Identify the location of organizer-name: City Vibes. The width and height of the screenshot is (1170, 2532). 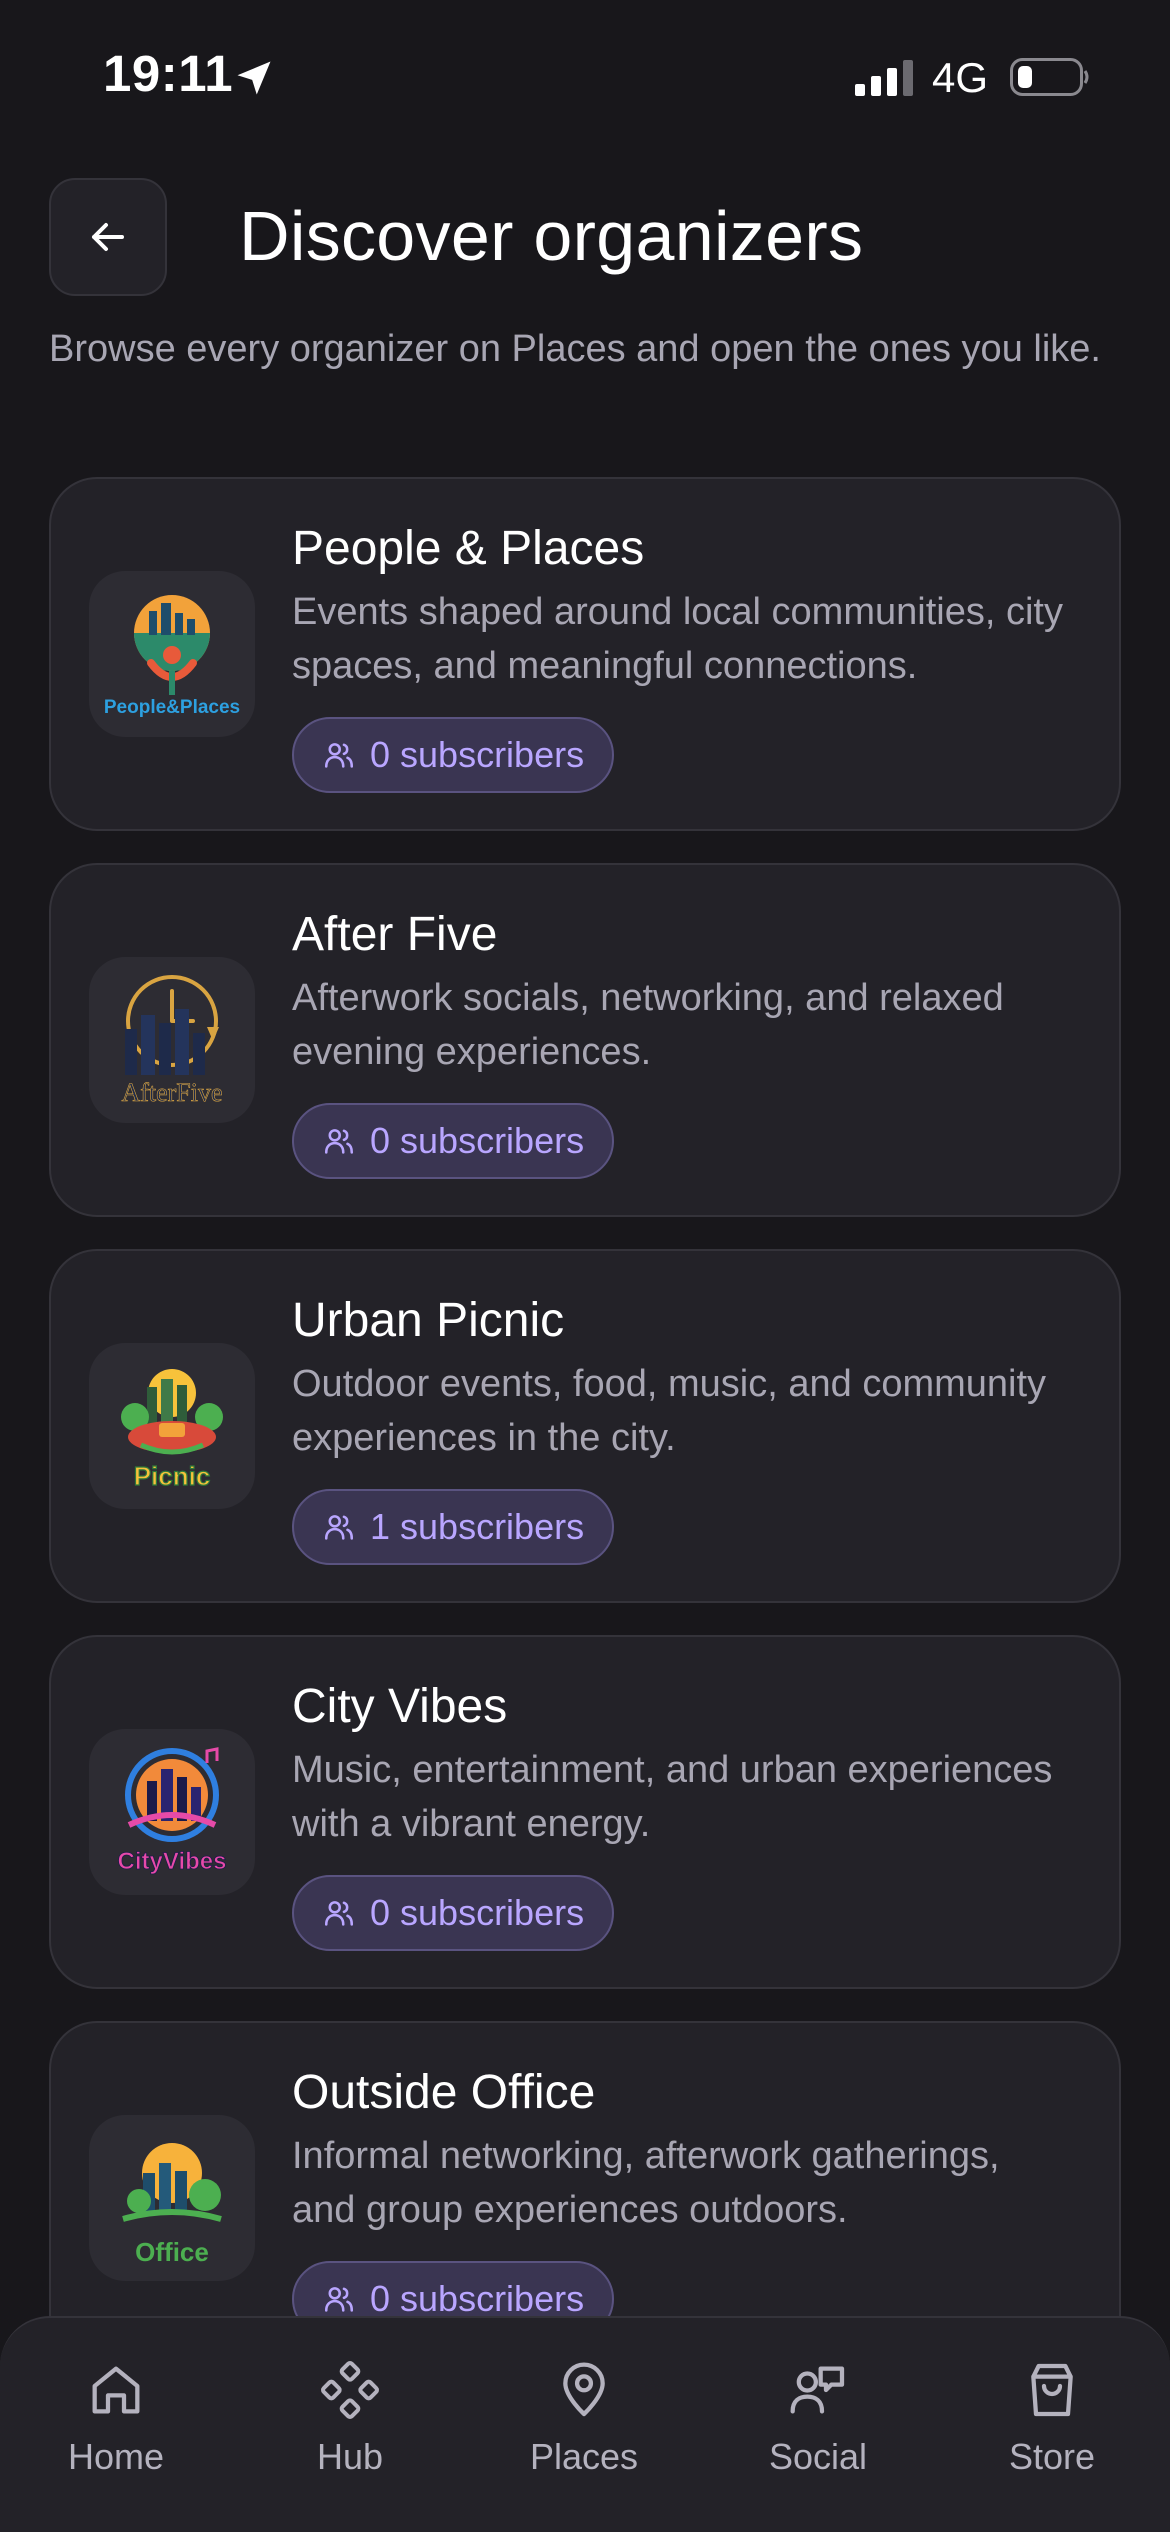
(400, 1706).